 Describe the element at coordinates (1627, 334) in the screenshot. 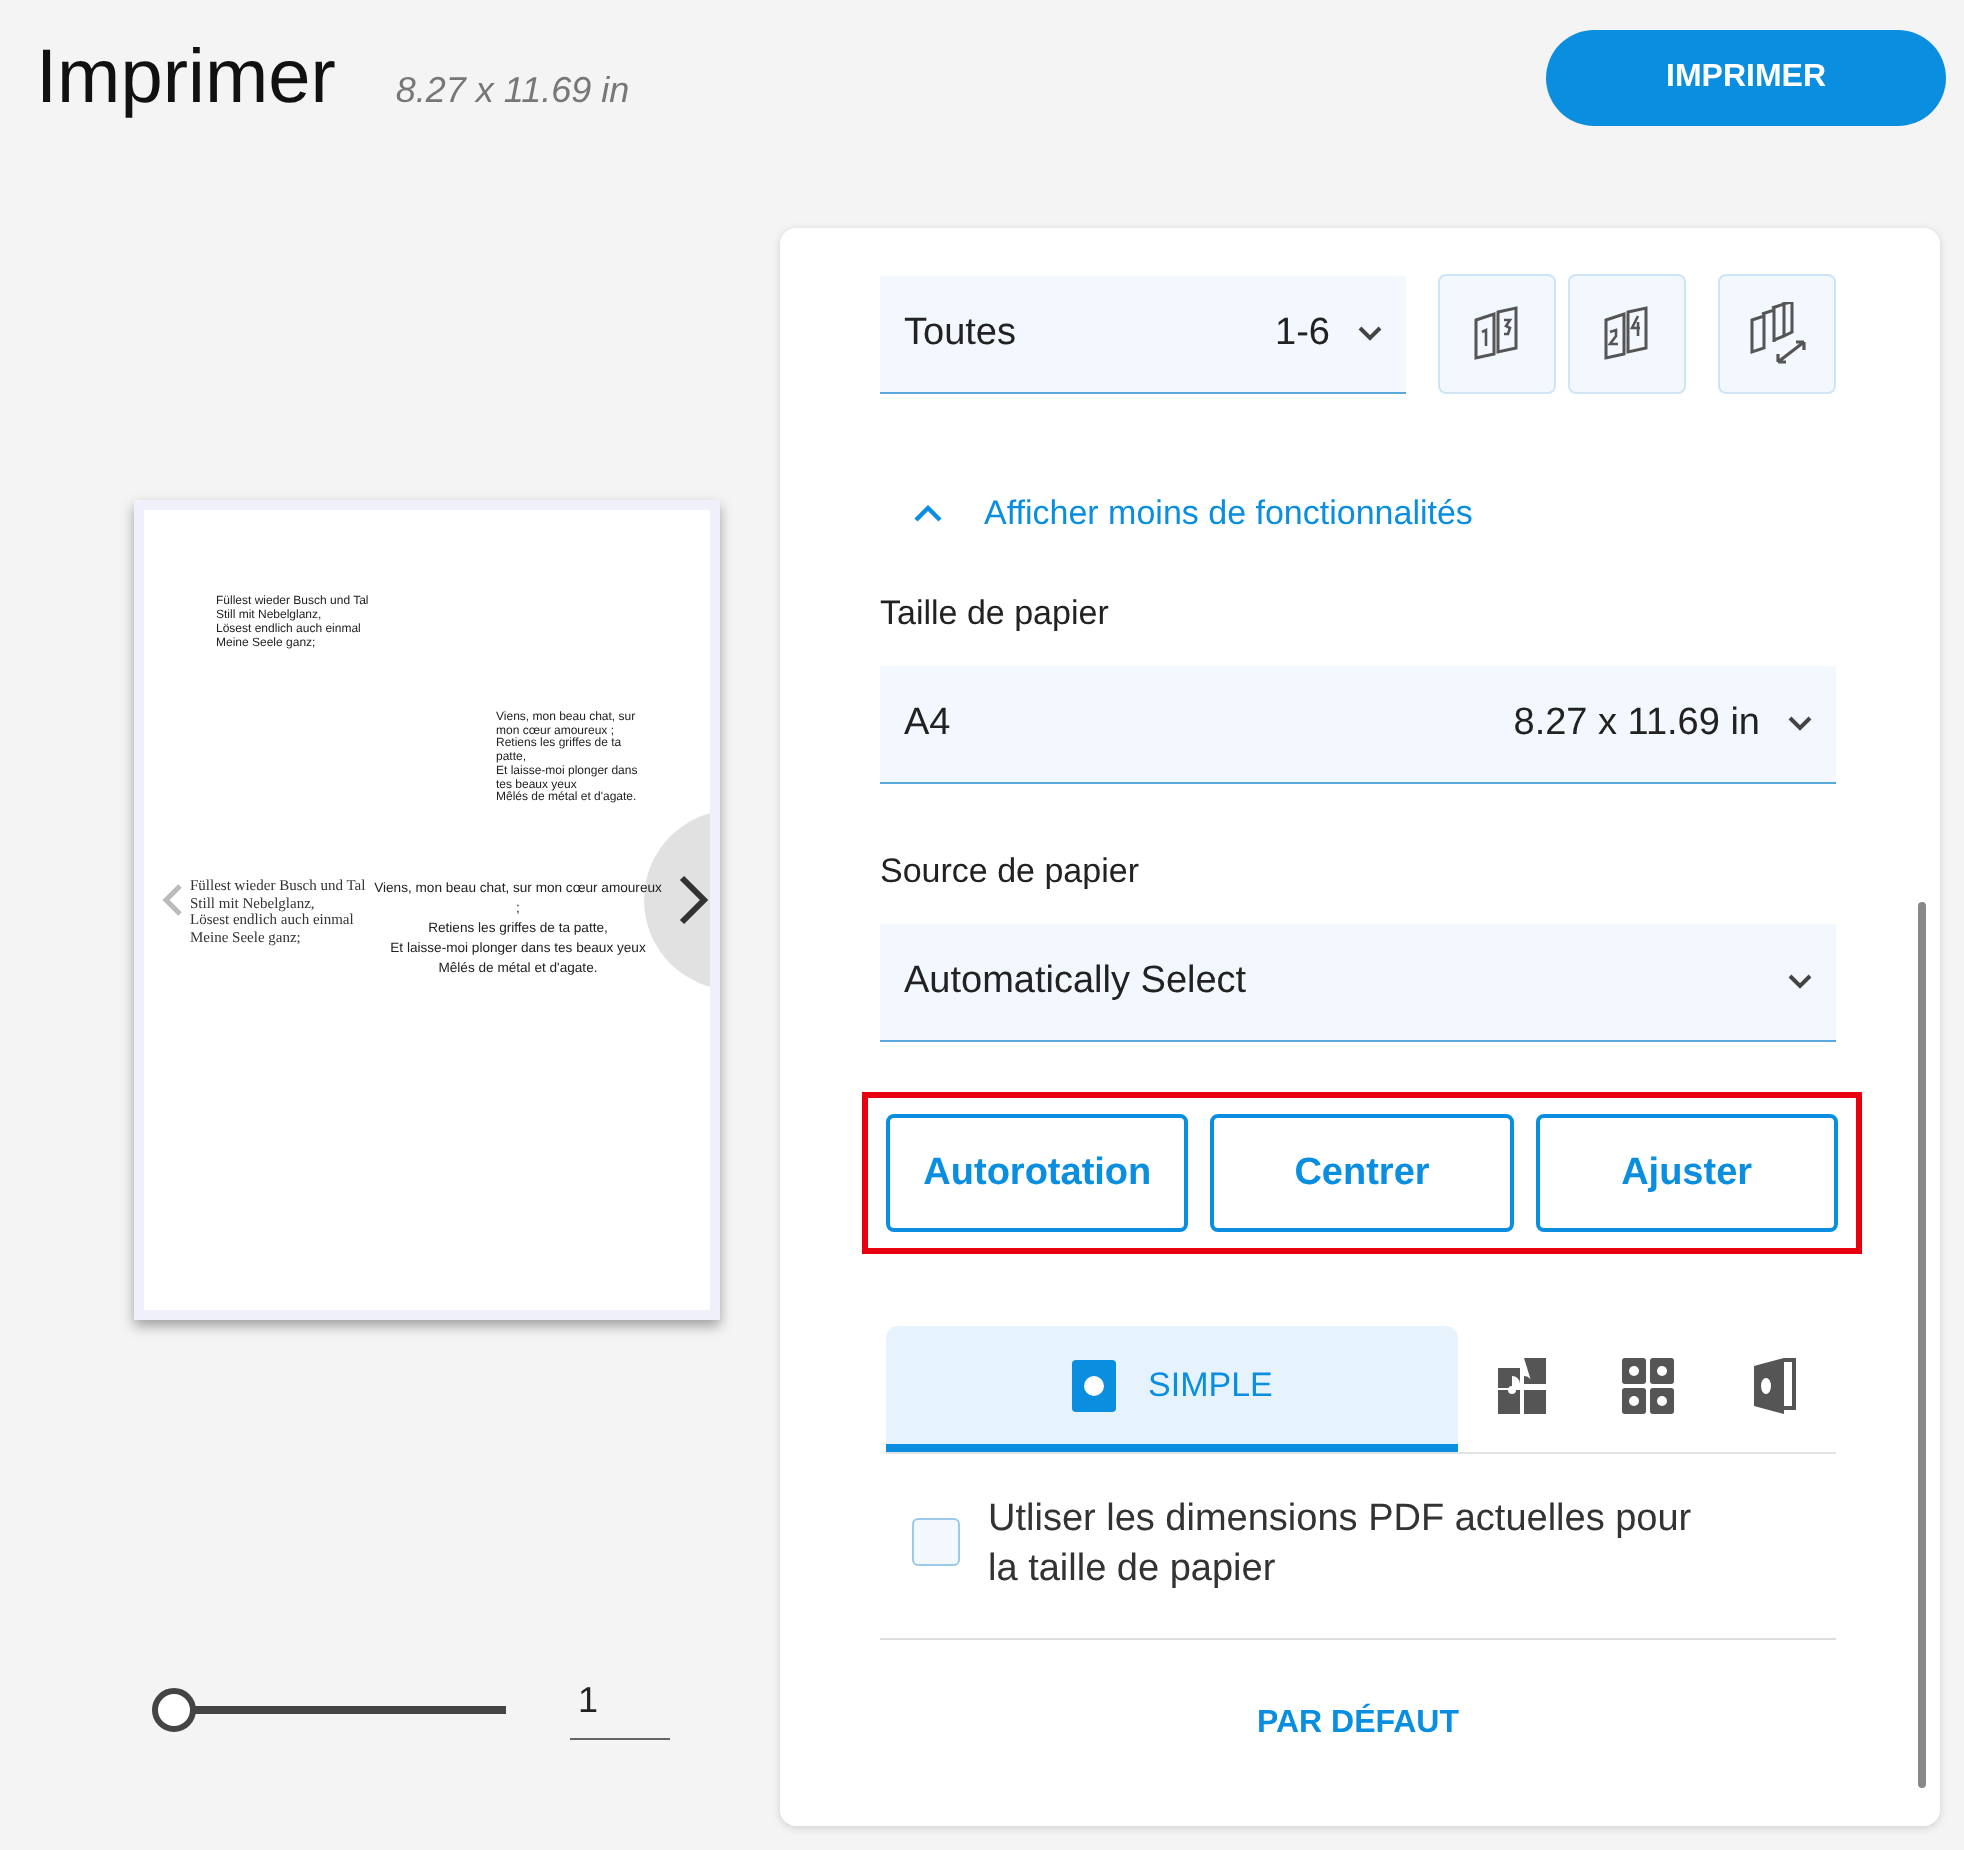

I see `even-pages-button` at that location.